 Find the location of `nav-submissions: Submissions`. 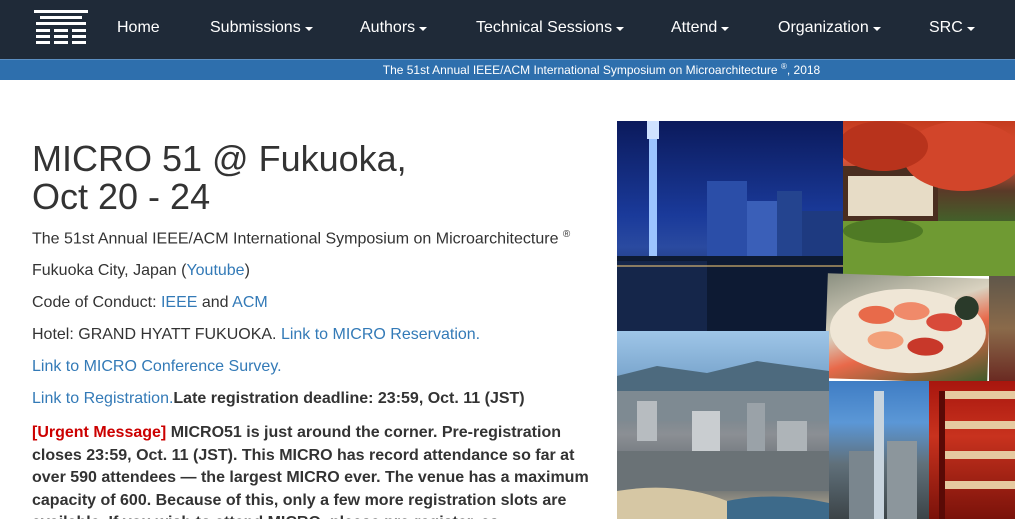

nav-submissions: Submissions is located at coordinates (261, 28).